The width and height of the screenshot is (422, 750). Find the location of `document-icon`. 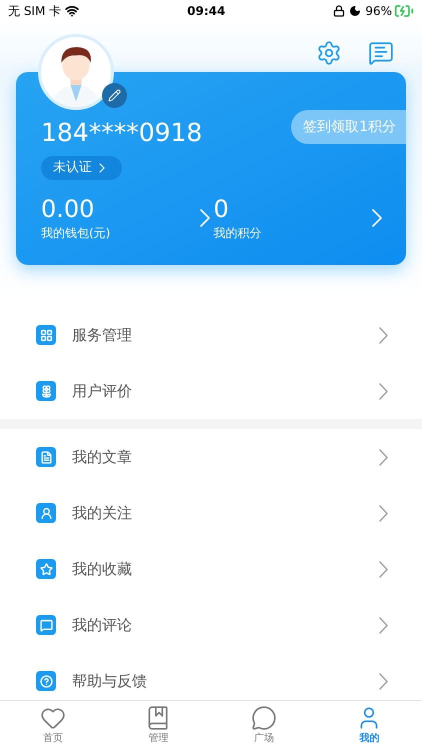

document-icon is located at coordinates (46, 457).